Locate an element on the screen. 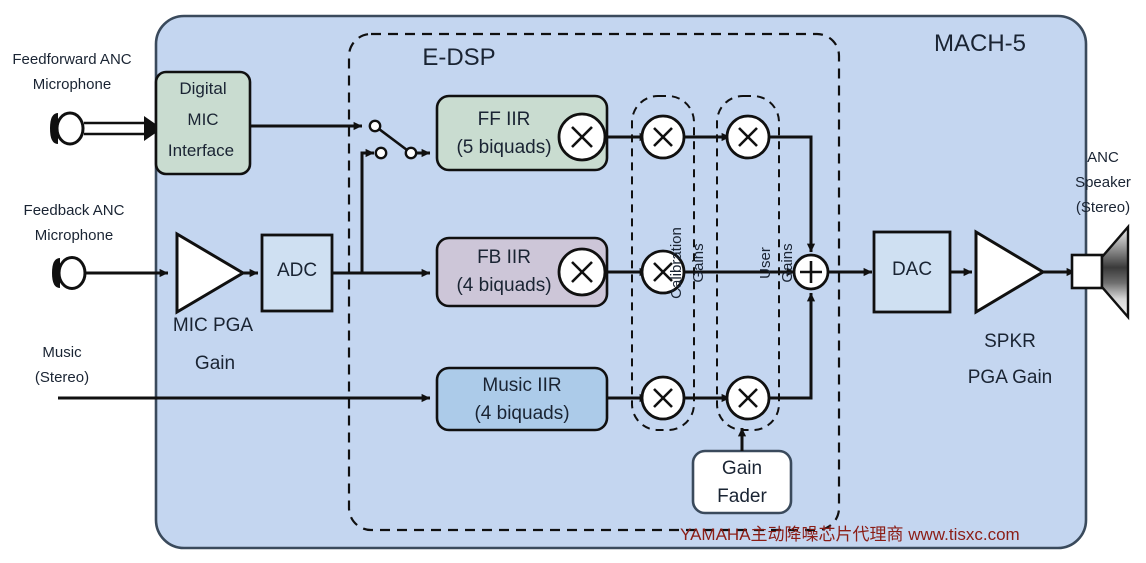 This screenshot has height=563, width=1146. adc-block is located at coordinates (297, 273).